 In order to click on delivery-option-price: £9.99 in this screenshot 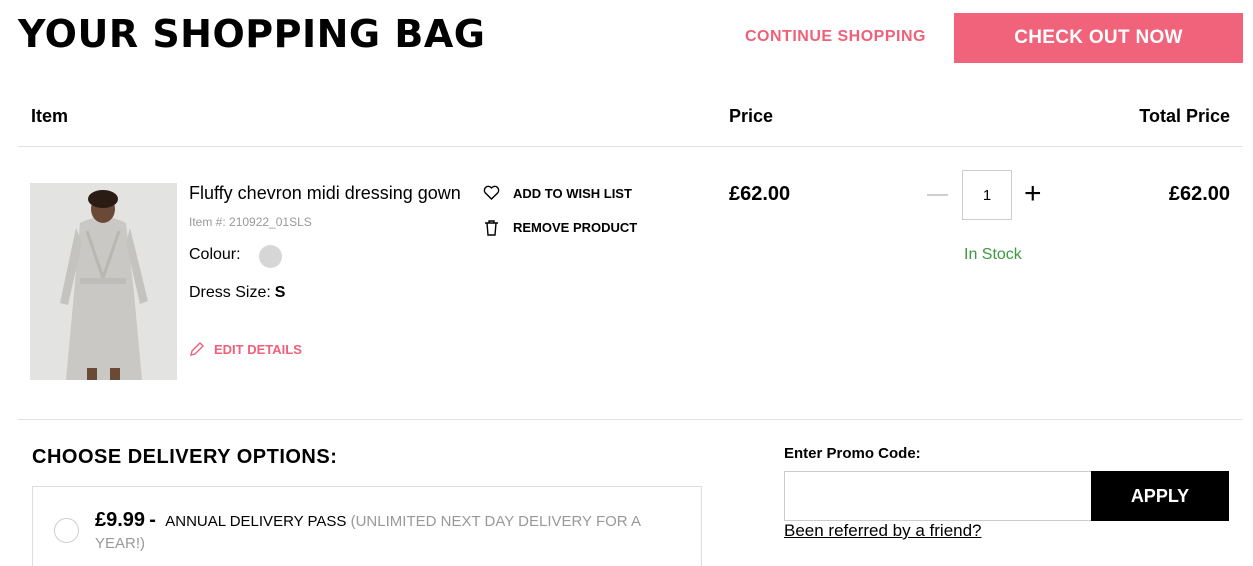, I will do `click(120, 520)`.